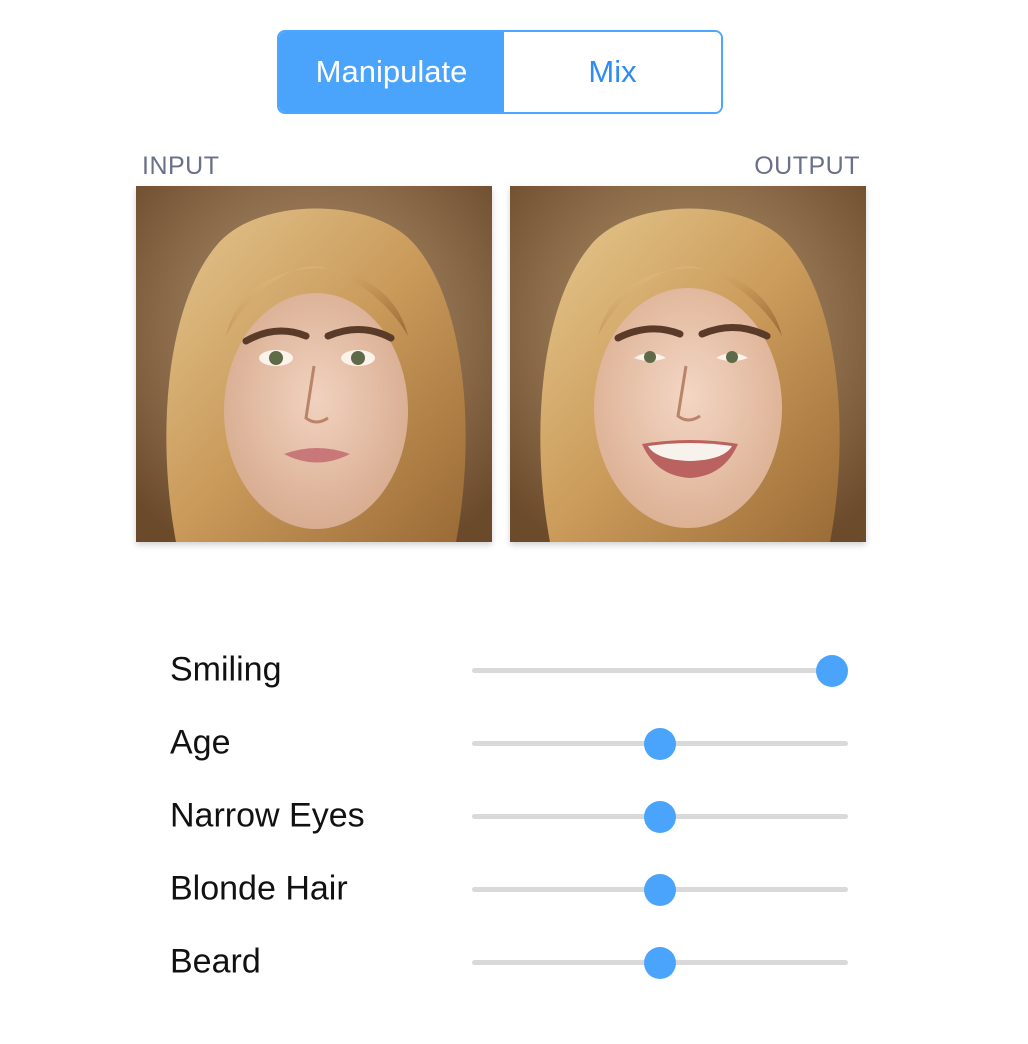  Describe the element at coordinates (660, 670) in the screenshot. I see `smiling-slider` at that location.